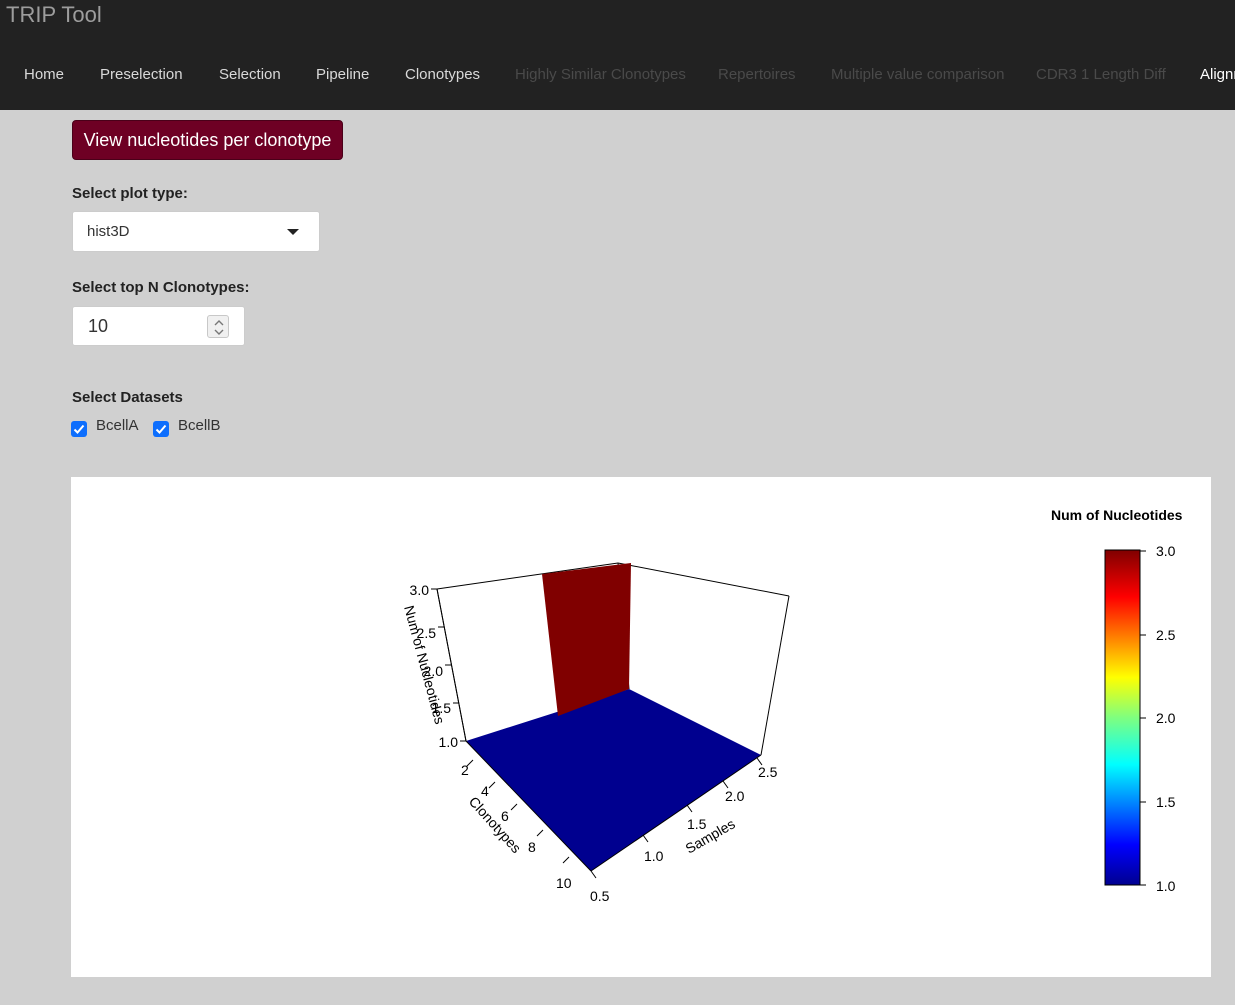  Describe the element at coordinates (1166, 551) in the screenshot. I see `colorbar-tick-label: 3.0` at that location.